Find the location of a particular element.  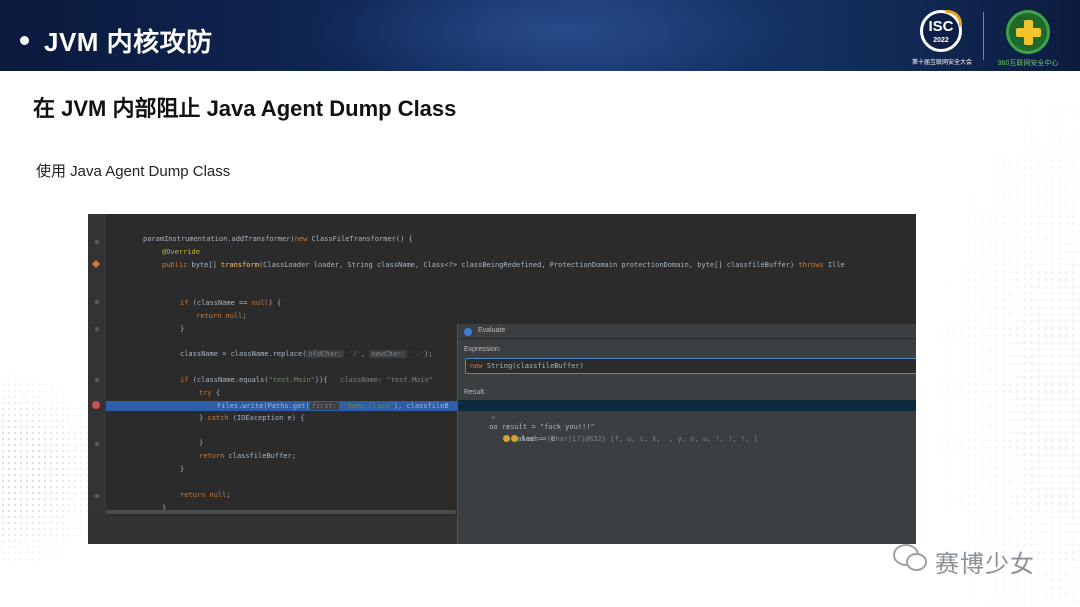

decorative-dots-right is located at coordinates (1005, 343).